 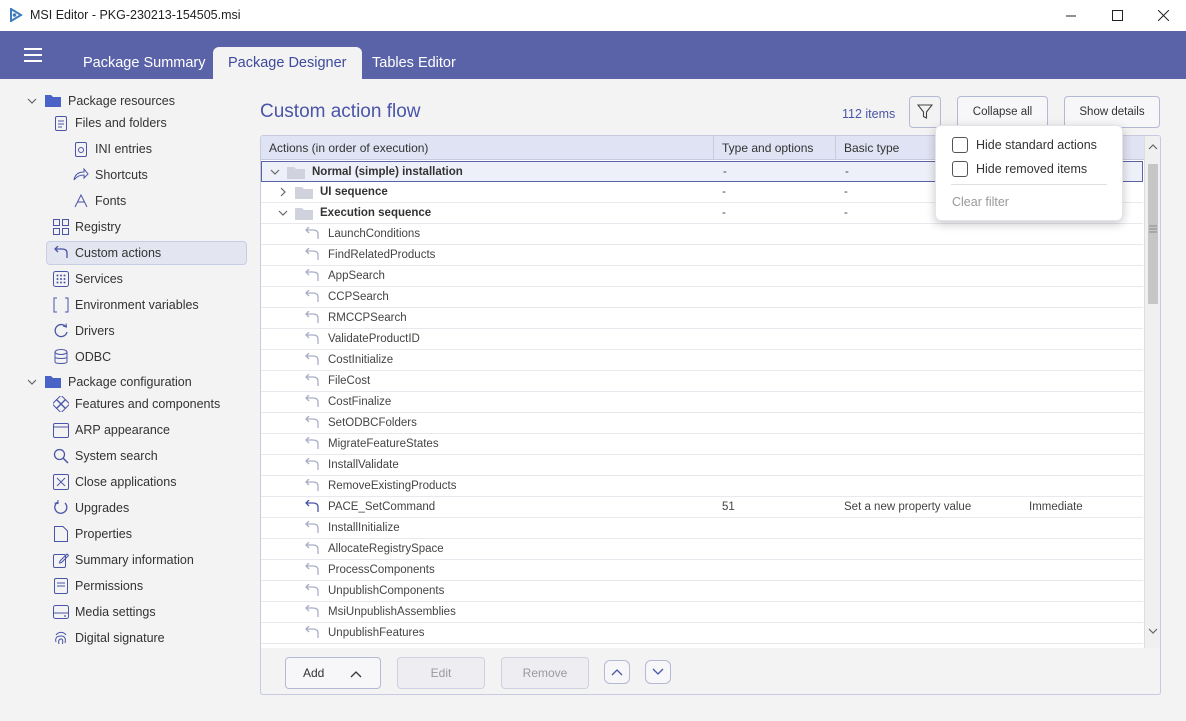 What do you see at coordinates (702, 633) in the screenshot?
I see `table-row: UnpublishFeatures` at bounding box center [702, 633].